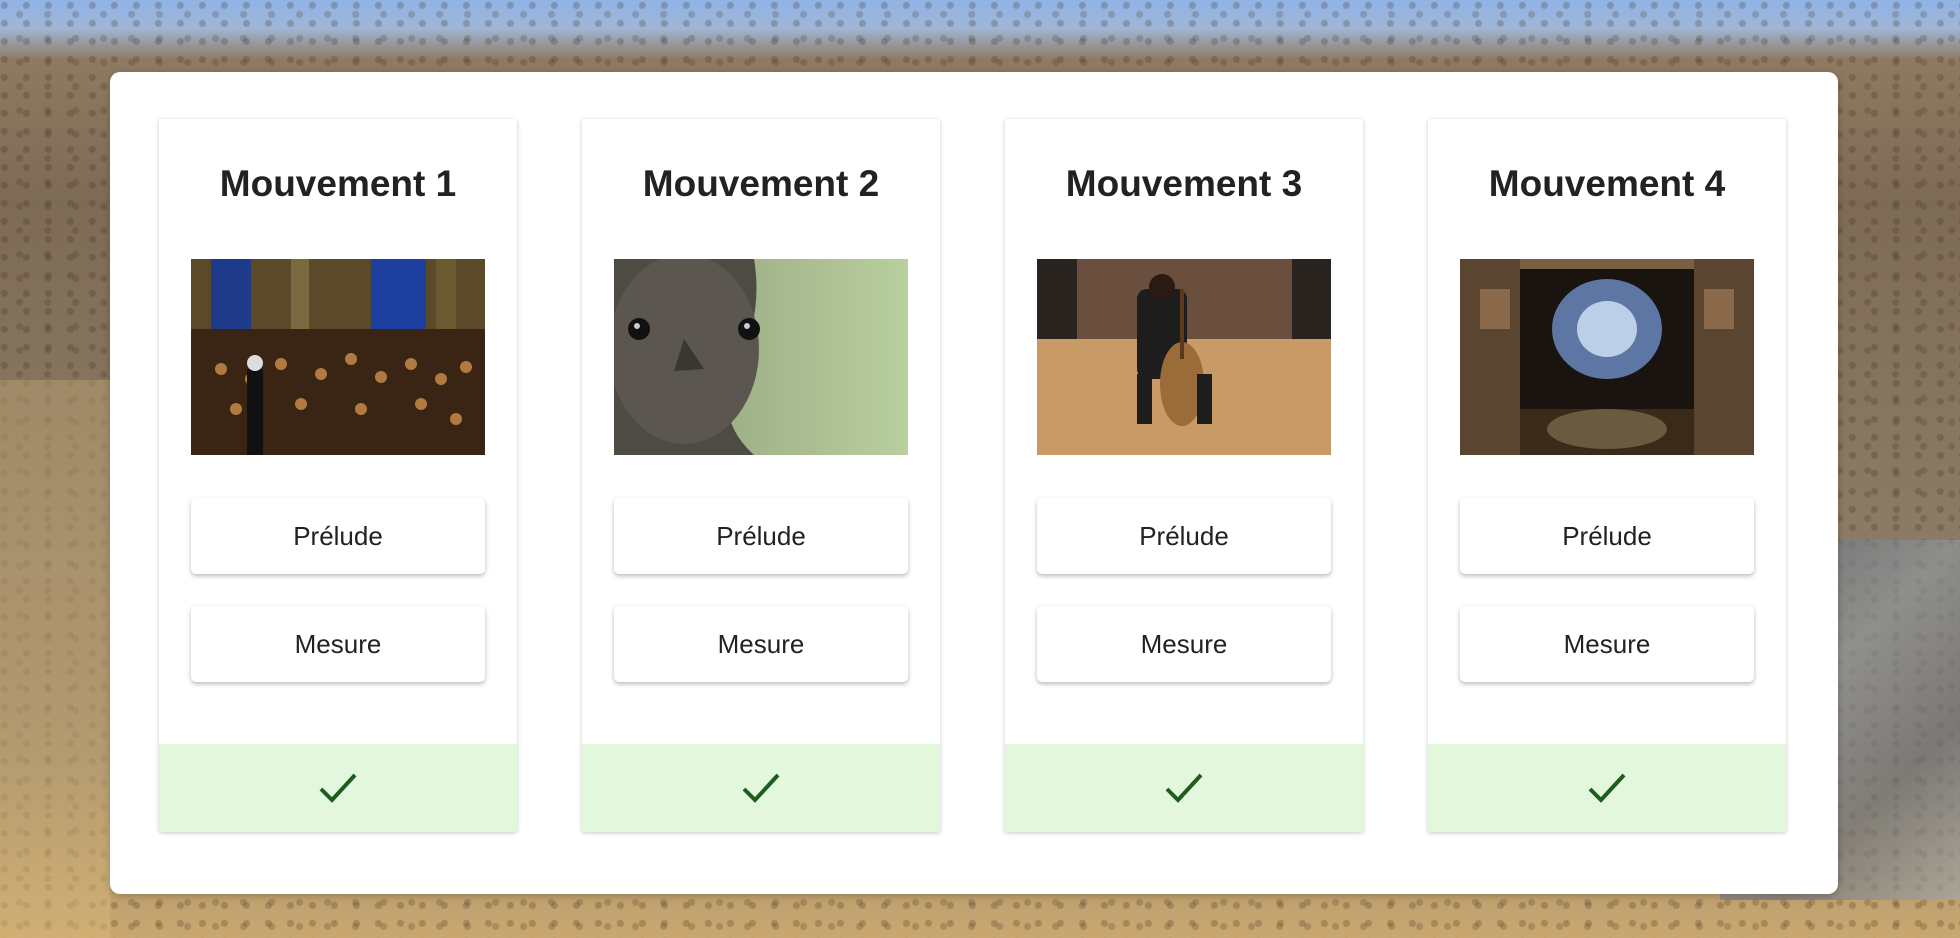 This screenshot has width=1960, height=938. Describe the element at coordinates (1607, 183) in the screenshot. I see `movement-title: Mouvement 4` at that location.